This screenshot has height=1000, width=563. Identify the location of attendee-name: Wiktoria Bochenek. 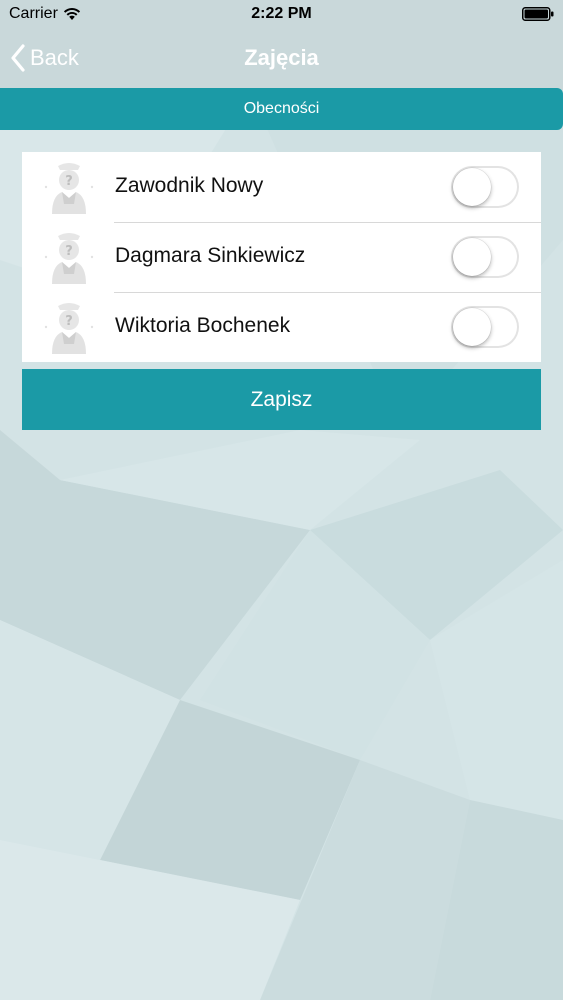
(203, 325).